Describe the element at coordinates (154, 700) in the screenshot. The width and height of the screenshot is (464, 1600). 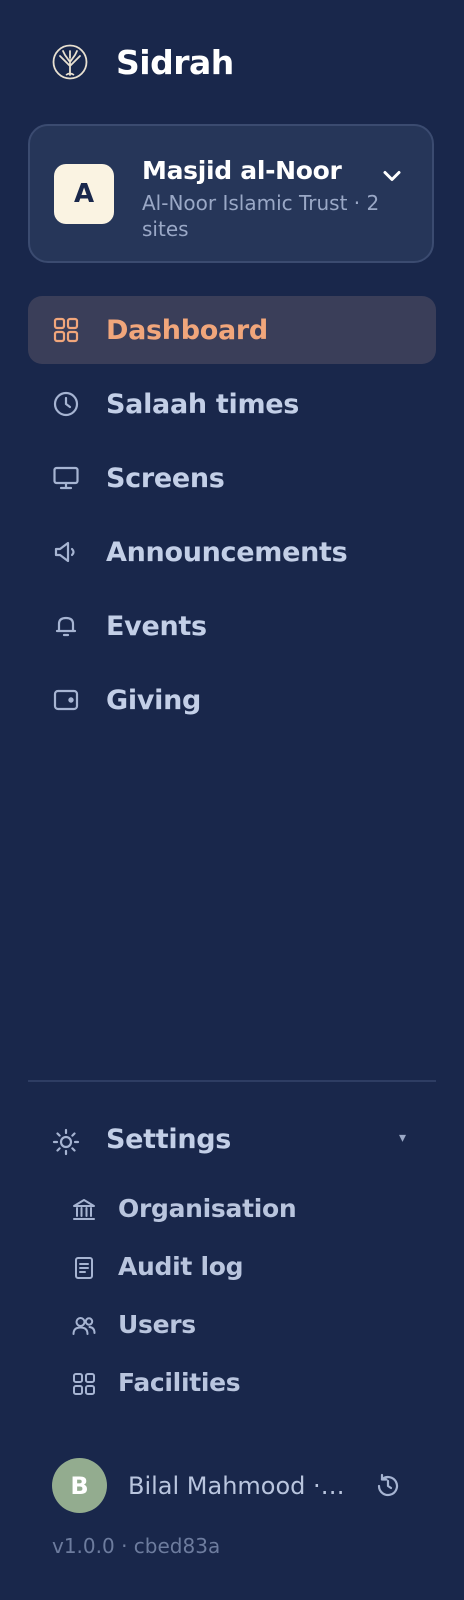
I see `nav-label: Giving` at that location.